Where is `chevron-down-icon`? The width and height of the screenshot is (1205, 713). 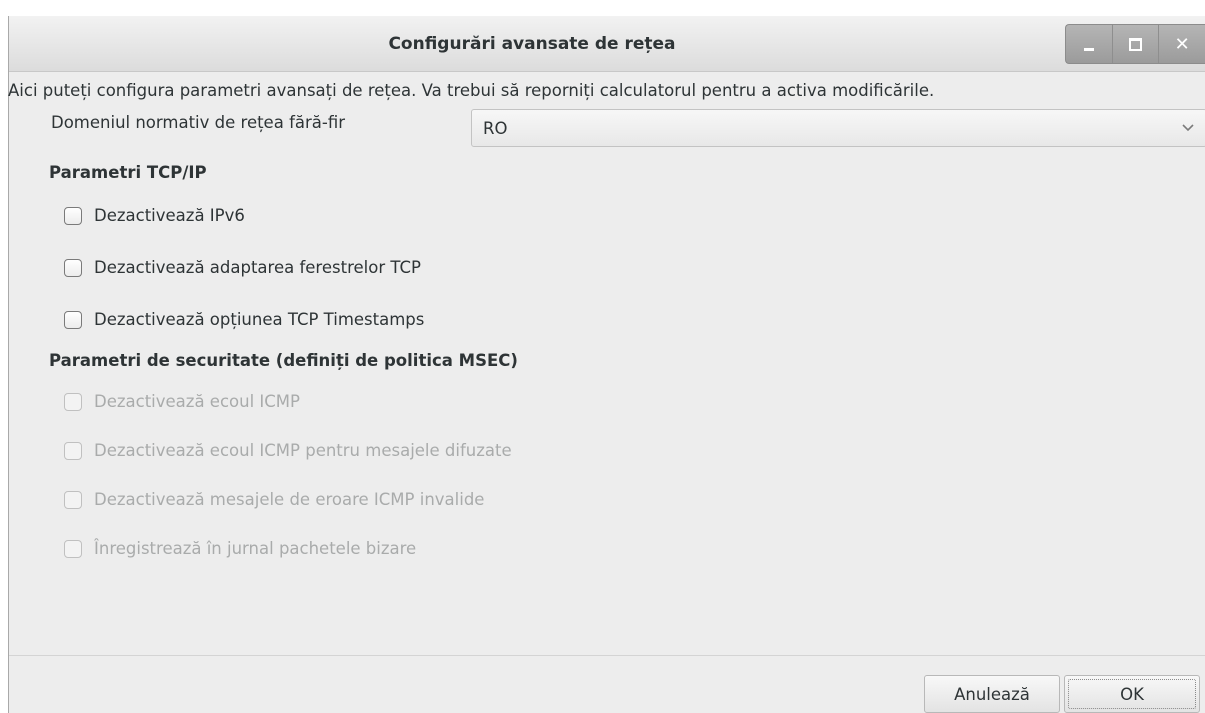 chevron-down-icon is located at coordinates (1188, 128).